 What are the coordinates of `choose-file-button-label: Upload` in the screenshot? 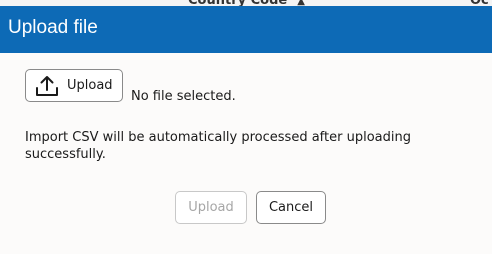 It's located at (90, 85).